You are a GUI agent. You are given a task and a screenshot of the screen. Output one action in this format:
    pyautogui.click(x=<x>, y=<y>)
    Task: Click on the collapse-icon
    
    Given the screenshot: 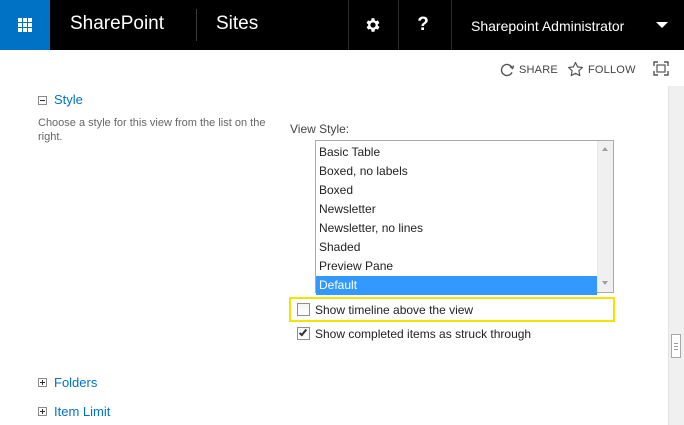 What is the action you would take?
    pyautogui.click(x=42, y=100)
    